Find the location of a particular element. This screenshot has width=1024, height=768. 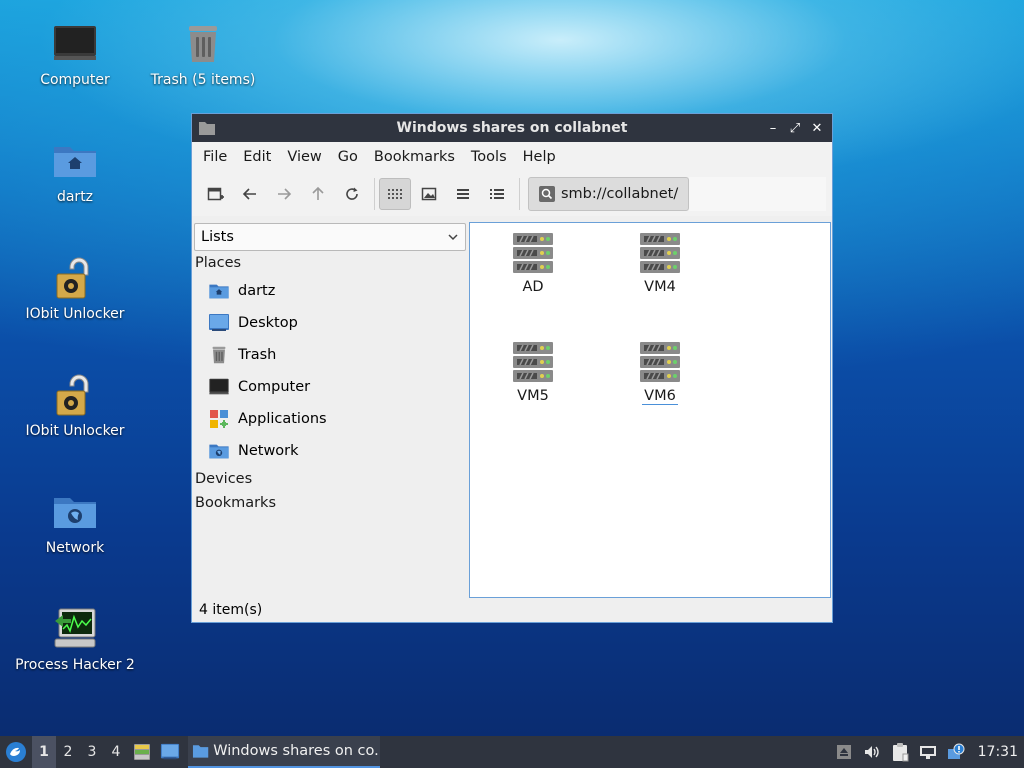

thumbnail-view-button is located at coordinates (429, 194).